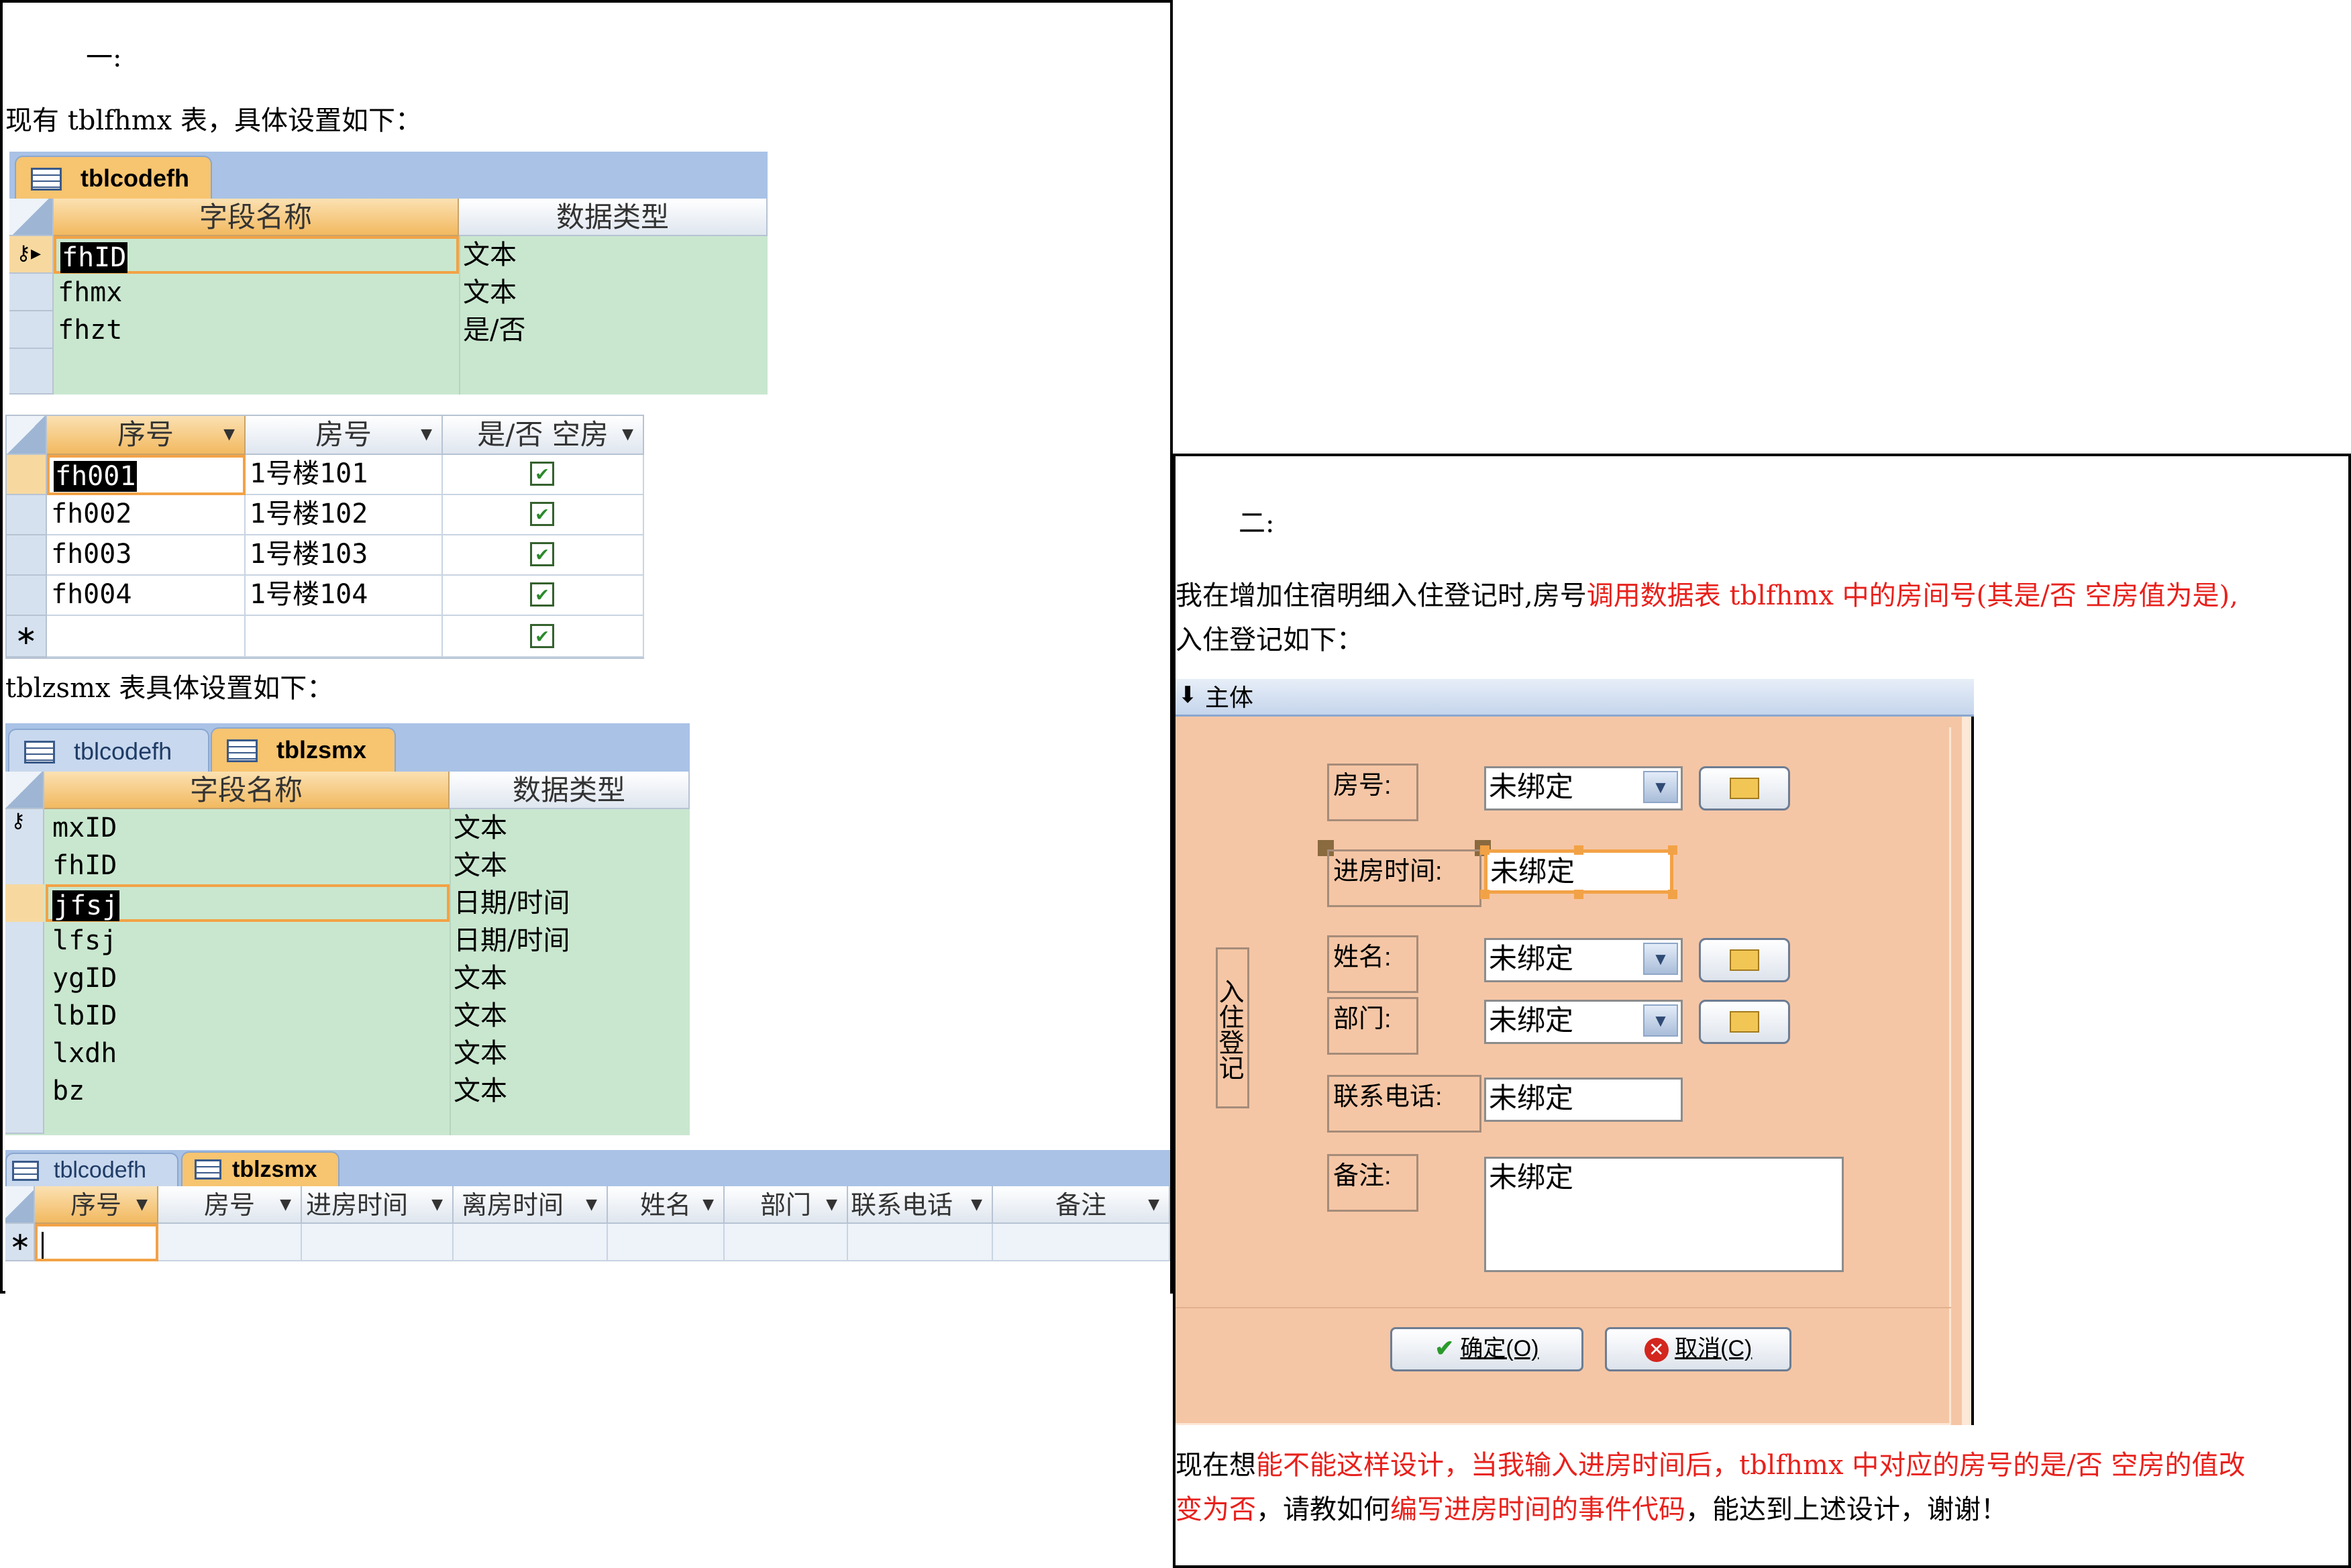  Describe the element at coordinates (378, 1242) in the screenshot. I see `checkin-cell` at that location.